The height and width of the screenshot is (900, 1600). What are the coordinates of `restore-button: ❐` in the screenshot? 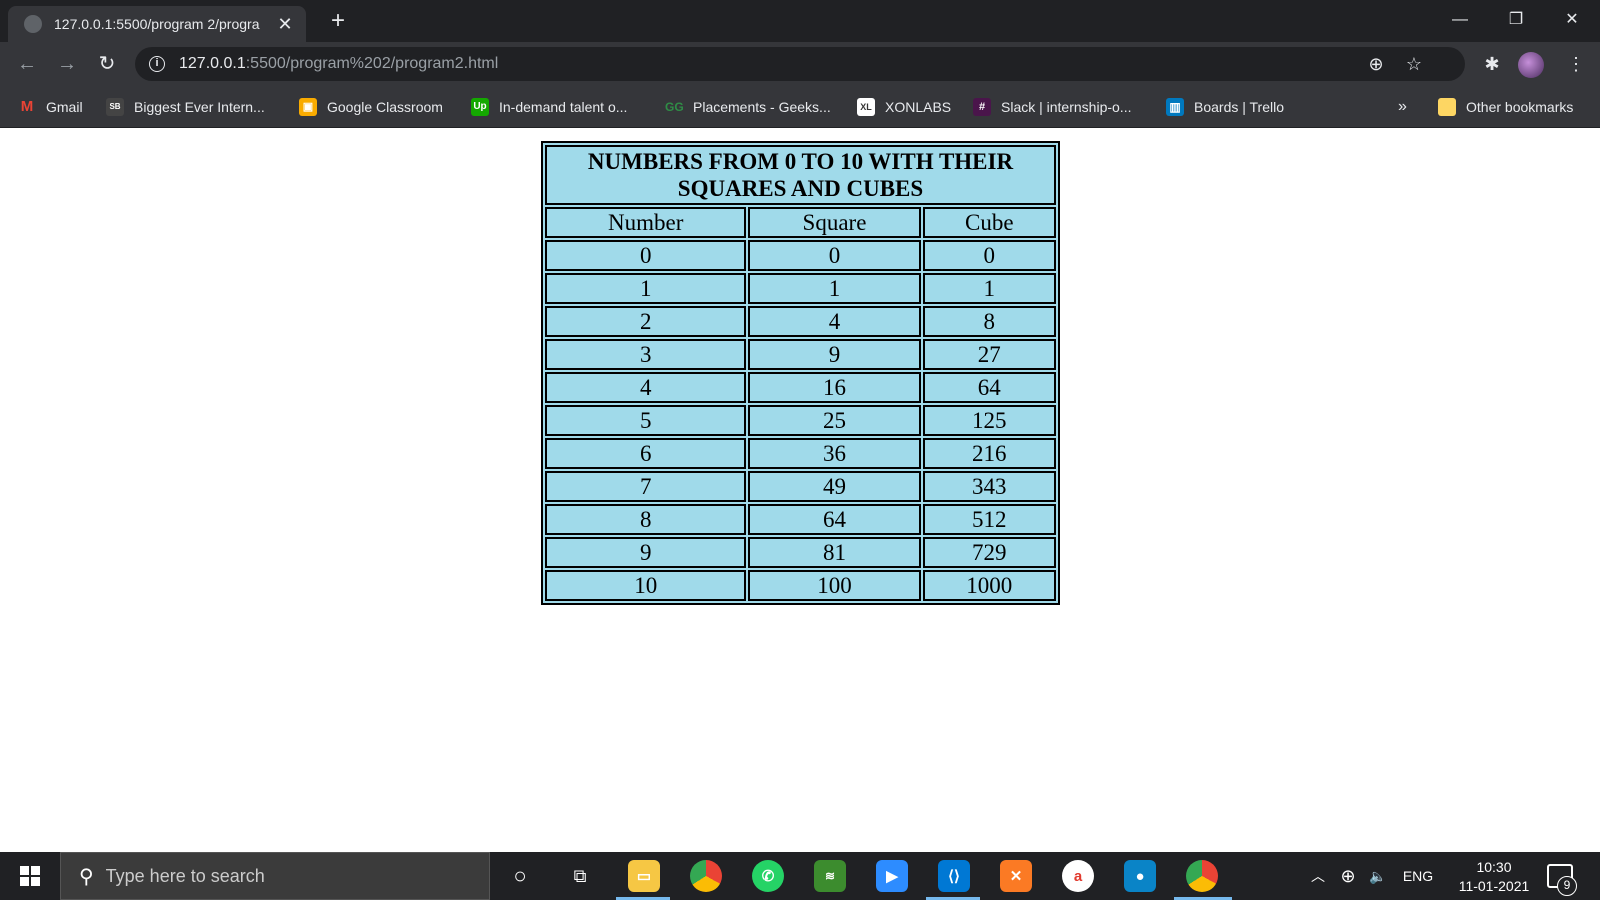 It's located at (1516, 20).